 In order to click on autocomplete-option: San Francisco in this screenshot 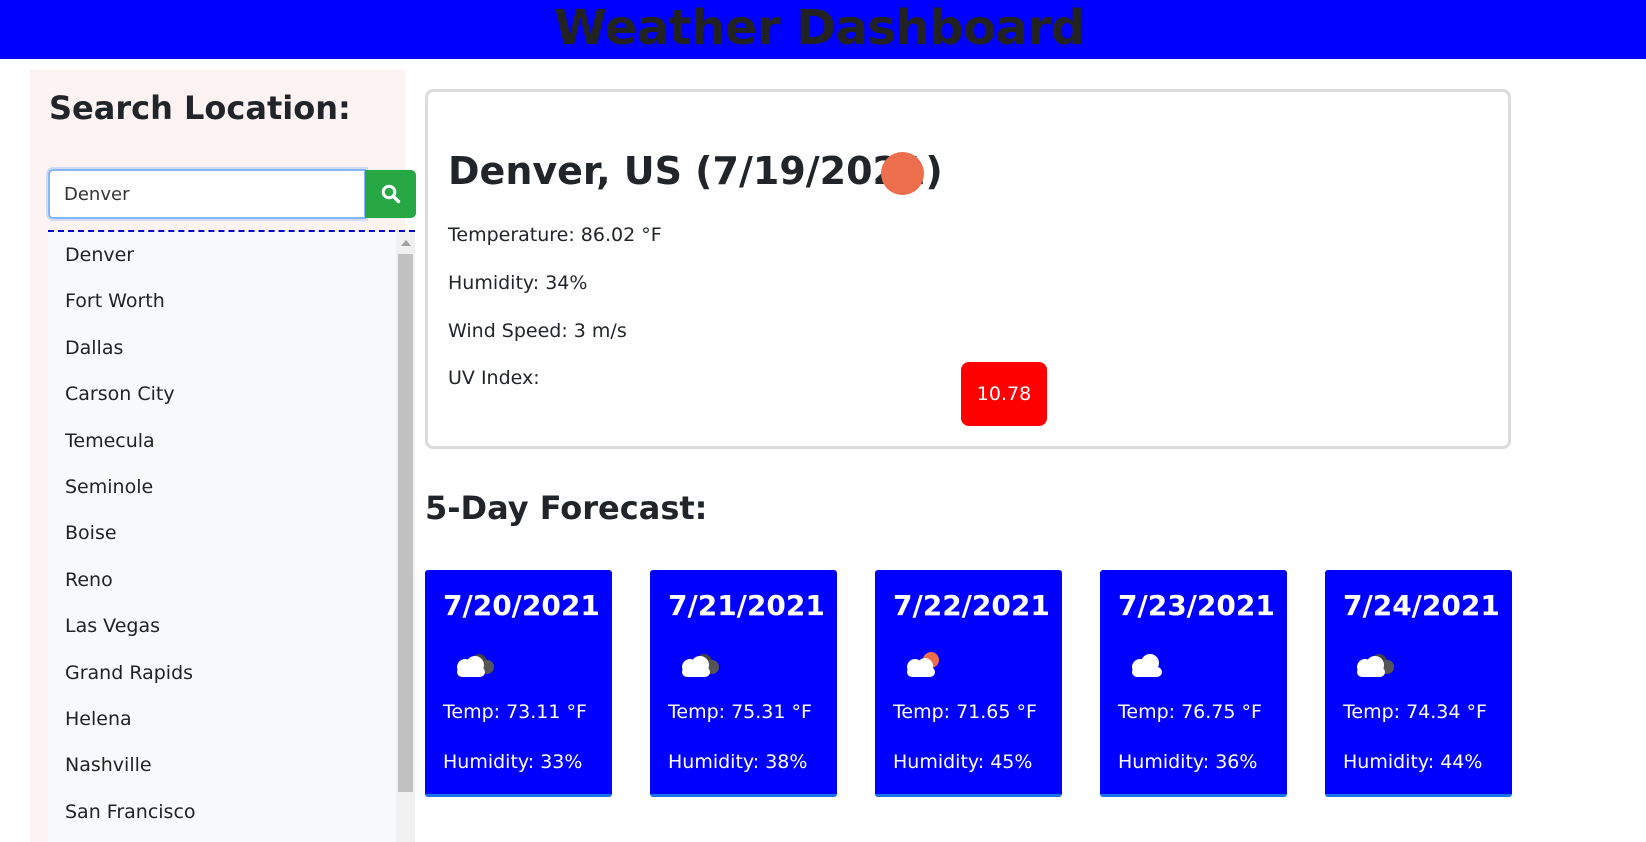, I will do `click(231, 812)`.